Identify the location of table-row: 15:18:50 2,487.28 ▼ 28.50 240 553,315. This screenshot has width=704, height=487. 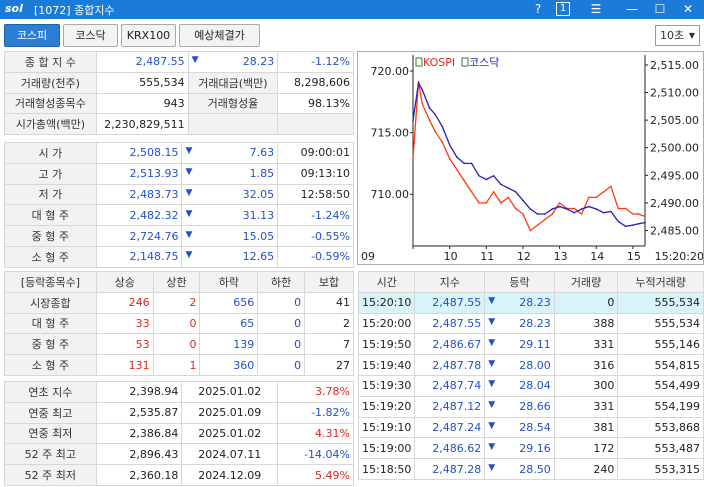
(530, 469).